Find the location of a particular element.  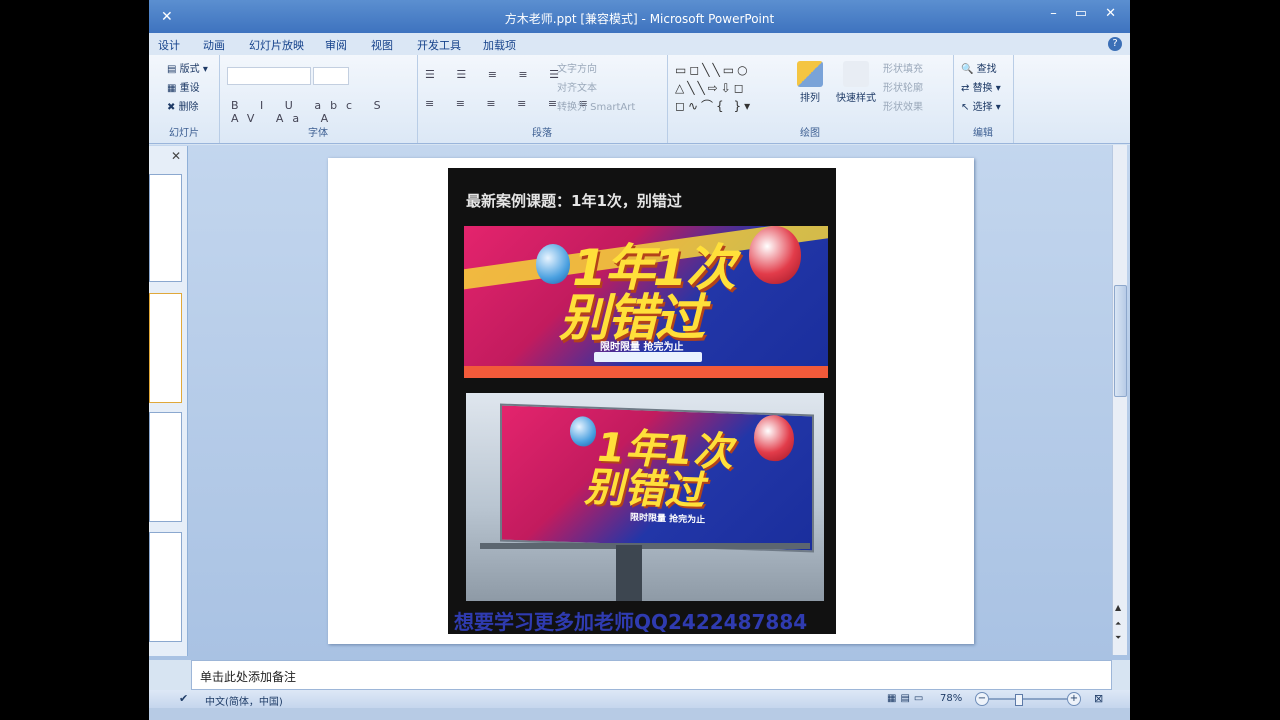

tab-addins: 加载项 is located at coordinates (499, 45).